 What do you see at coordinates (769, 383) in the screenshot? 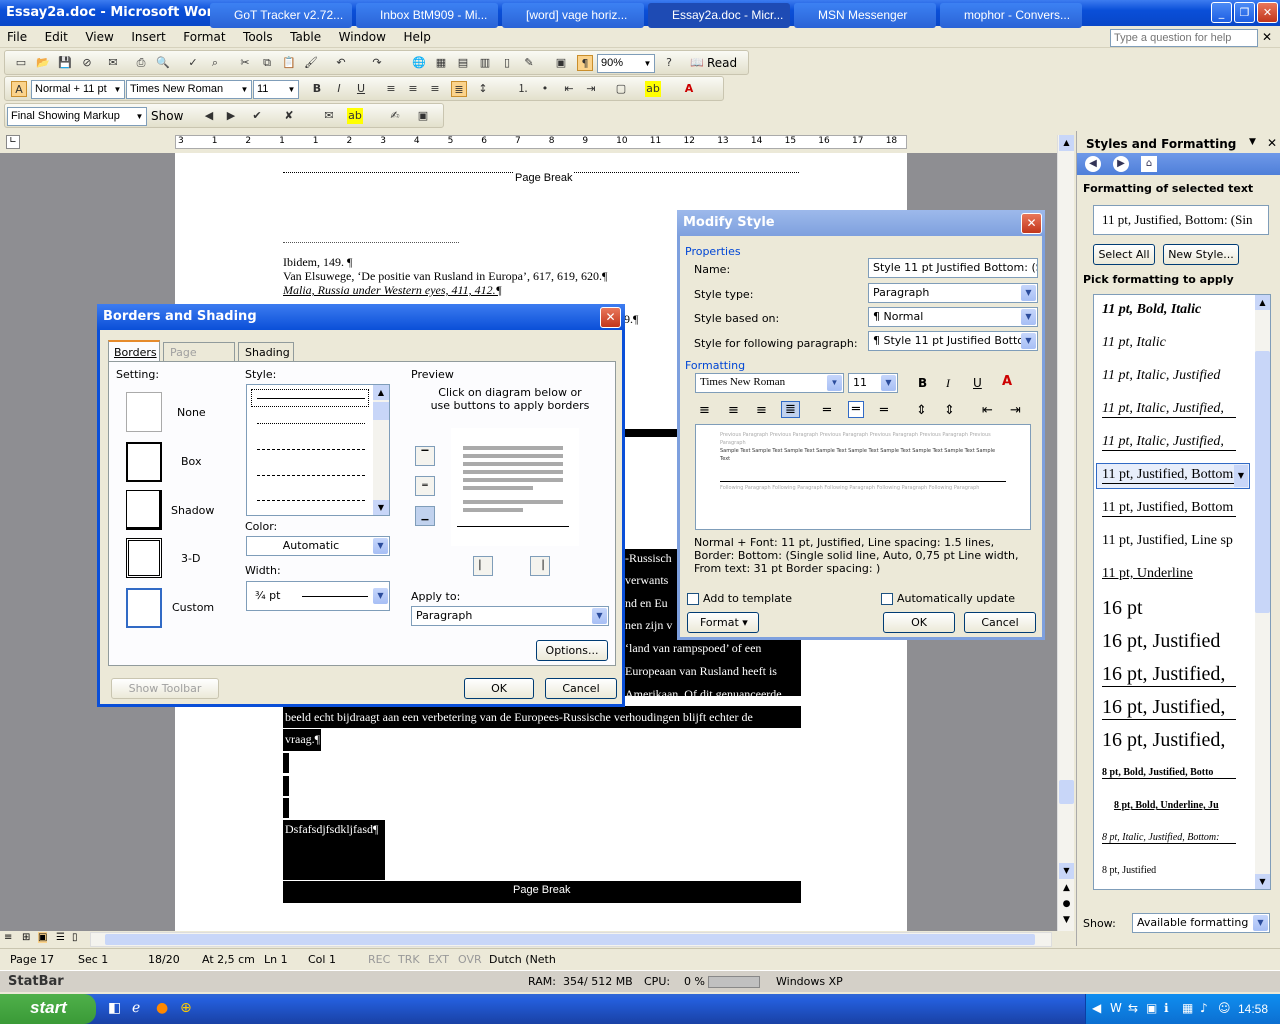
I see `dlg-font-select: Times New Roman ▼` at bounding box center [769, 383].